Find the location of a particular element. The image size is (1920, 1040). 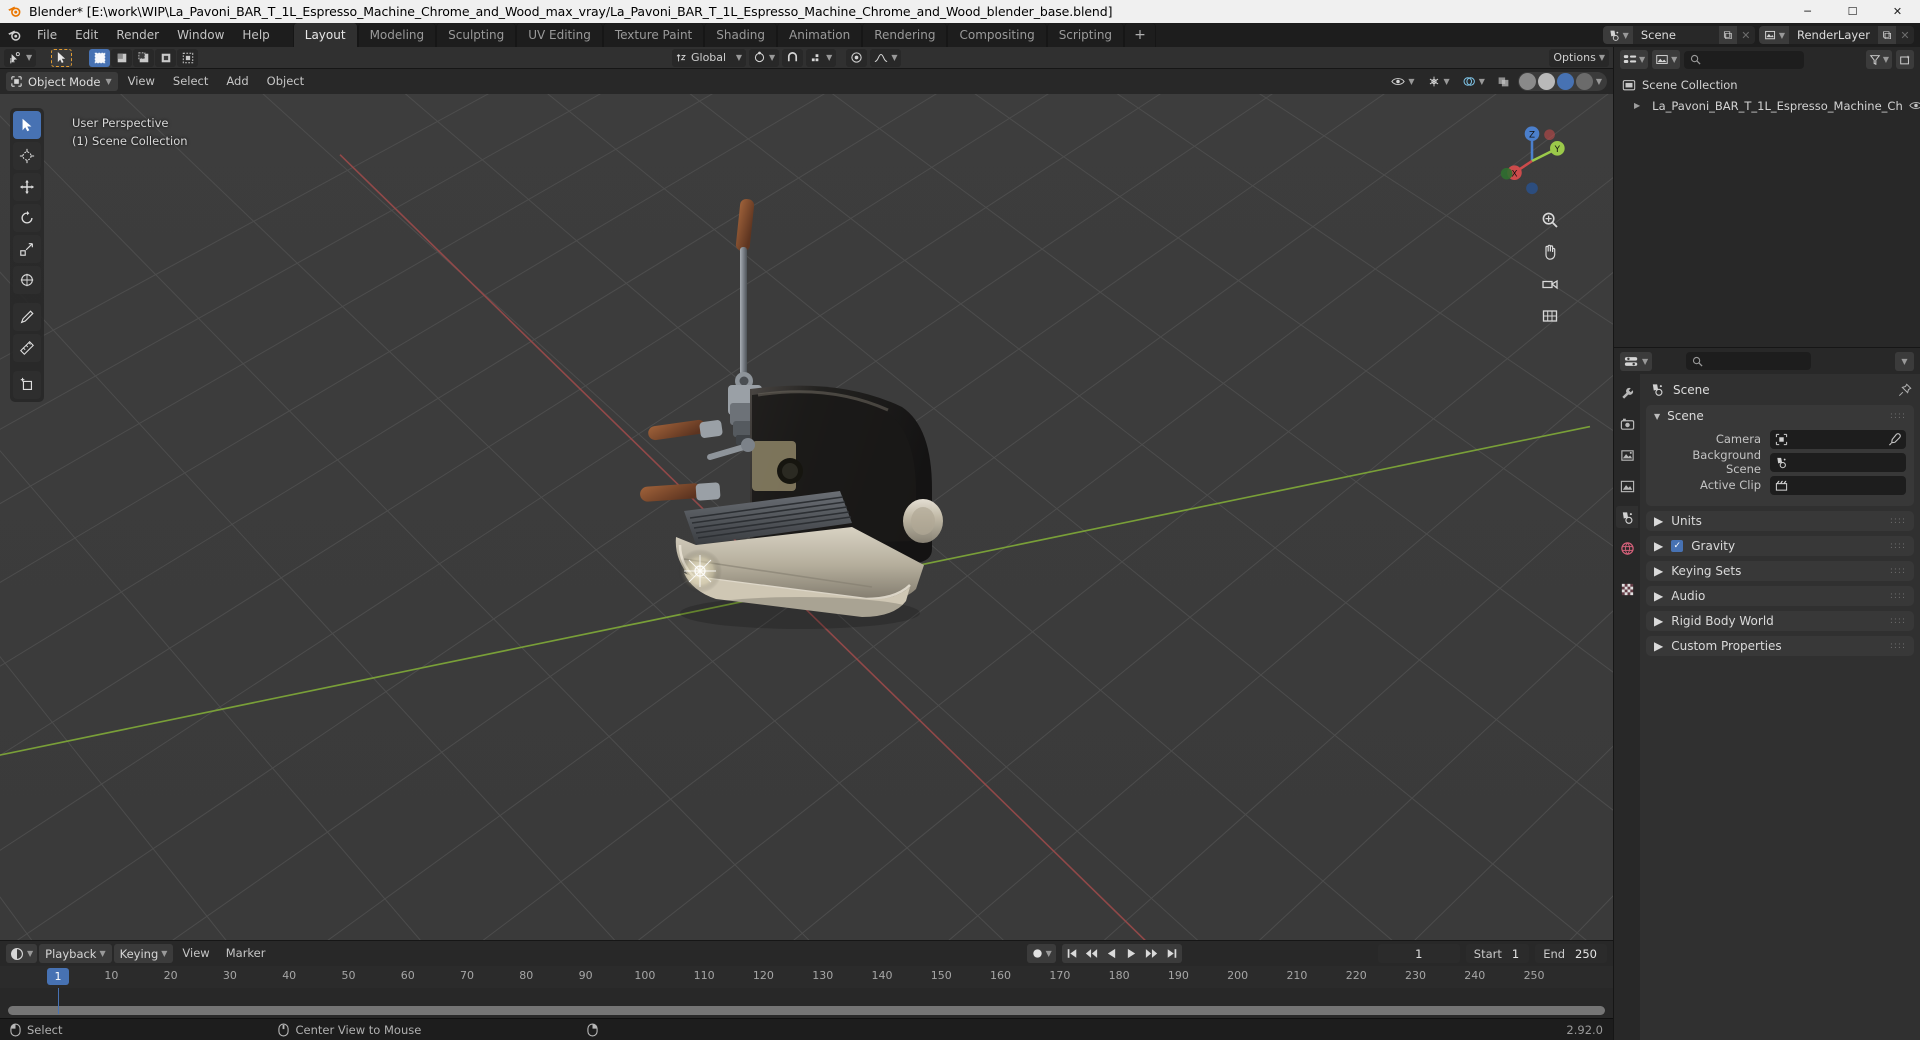

tab-sculpting: Sculpting is located at coordinates (476, 35).